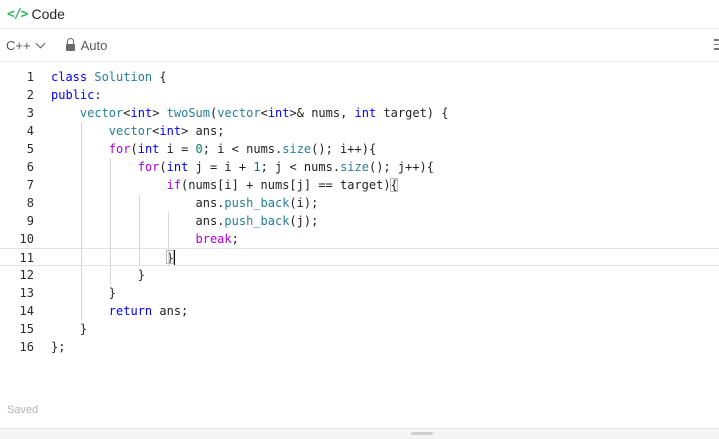 This screenshot has height=439, width=719. What do you see at coordinates (70, 44) in the screenshot?
I see `lock-icon` at bounding box center [70, 44].